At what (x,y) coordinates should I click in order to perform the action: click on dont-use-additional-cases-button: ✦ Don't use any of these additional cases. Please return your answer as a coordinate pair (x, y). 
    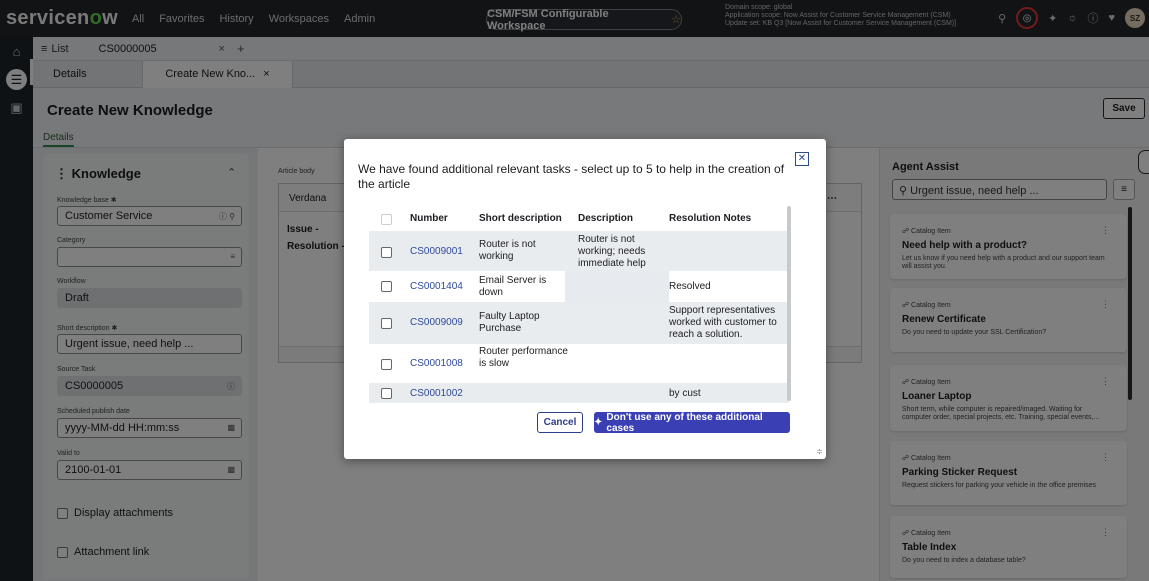
    Looking at the image, I should click on (692, 422).